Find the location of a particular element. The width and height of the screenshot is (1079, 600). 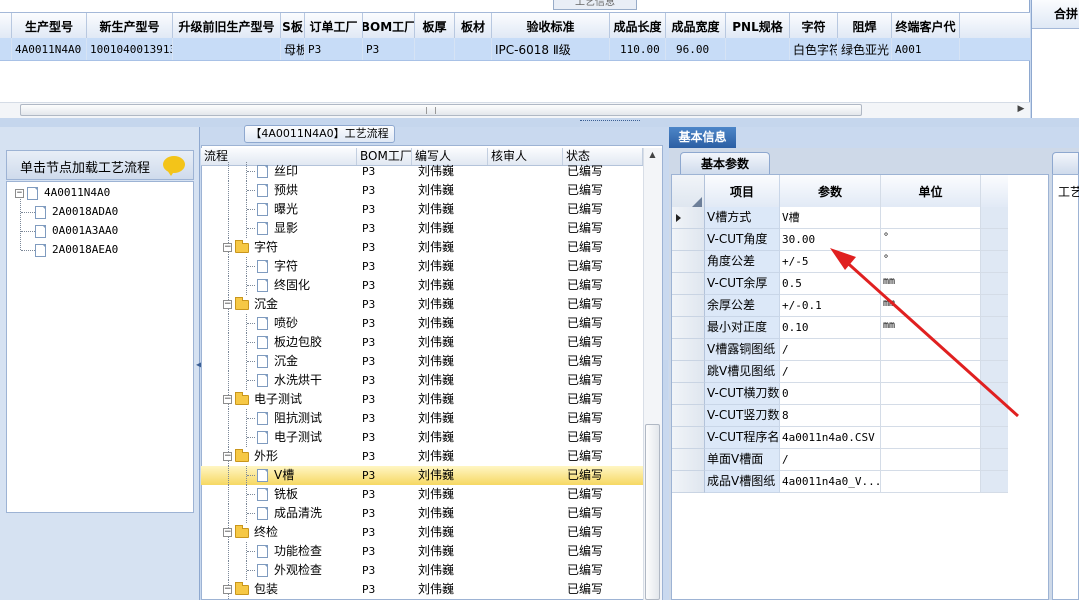

tree-node-child: 2A0018AEA0 is located at coordinates (76, 250).